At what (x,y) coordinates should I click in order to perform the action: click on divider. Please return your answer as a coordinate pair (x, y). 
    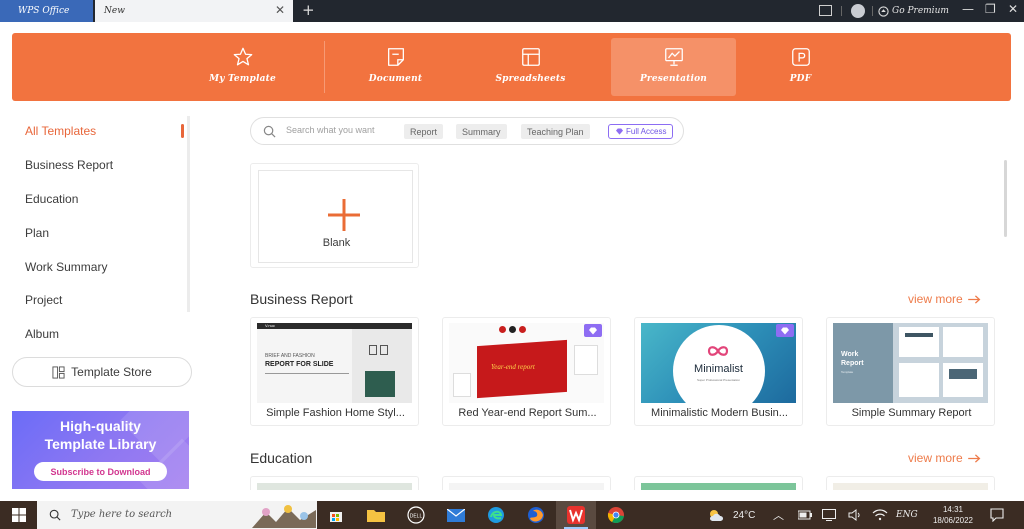
    Looking at the image, I should click on (872, 11).